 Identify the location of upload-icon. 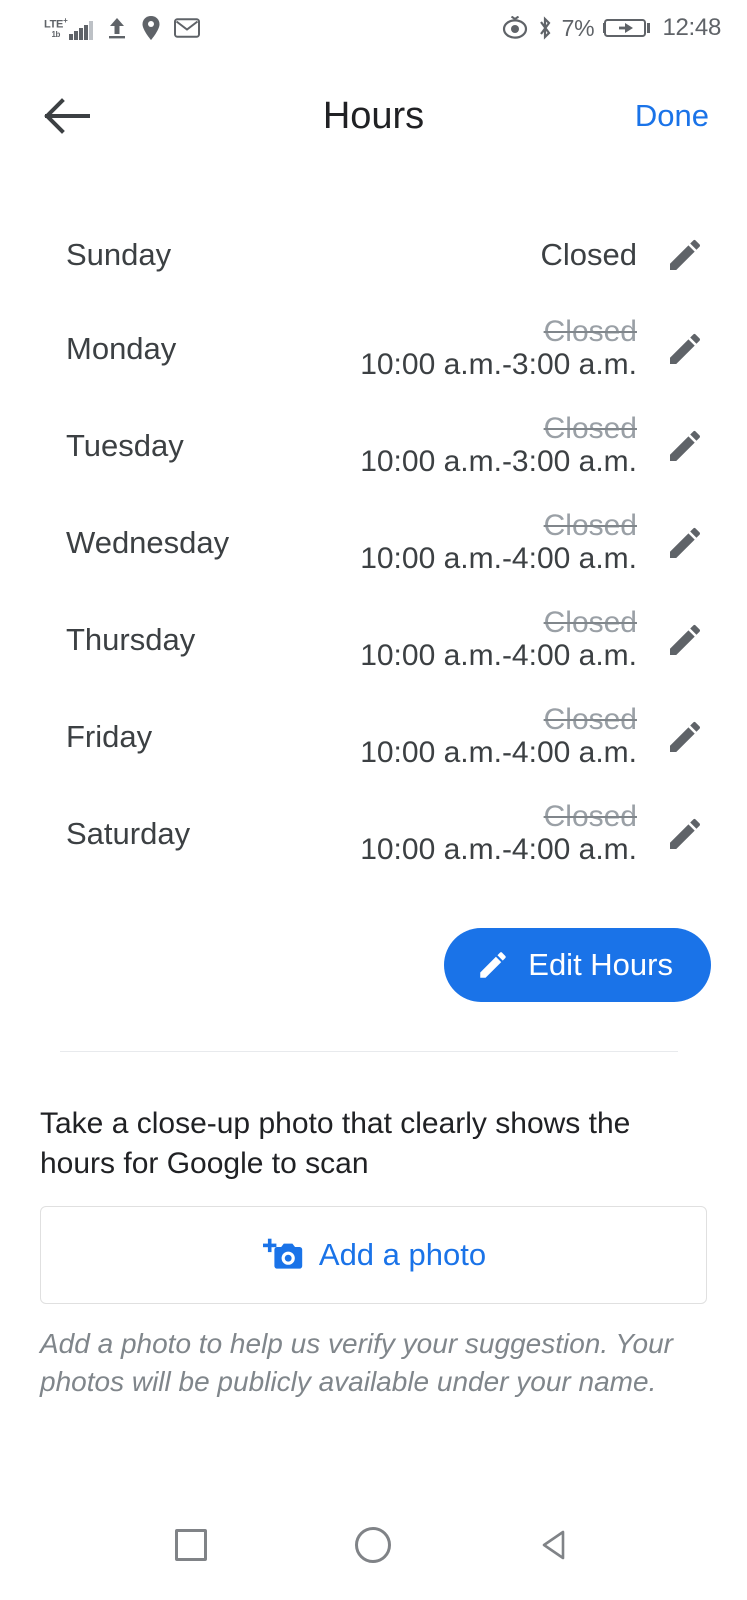
(116, 28).